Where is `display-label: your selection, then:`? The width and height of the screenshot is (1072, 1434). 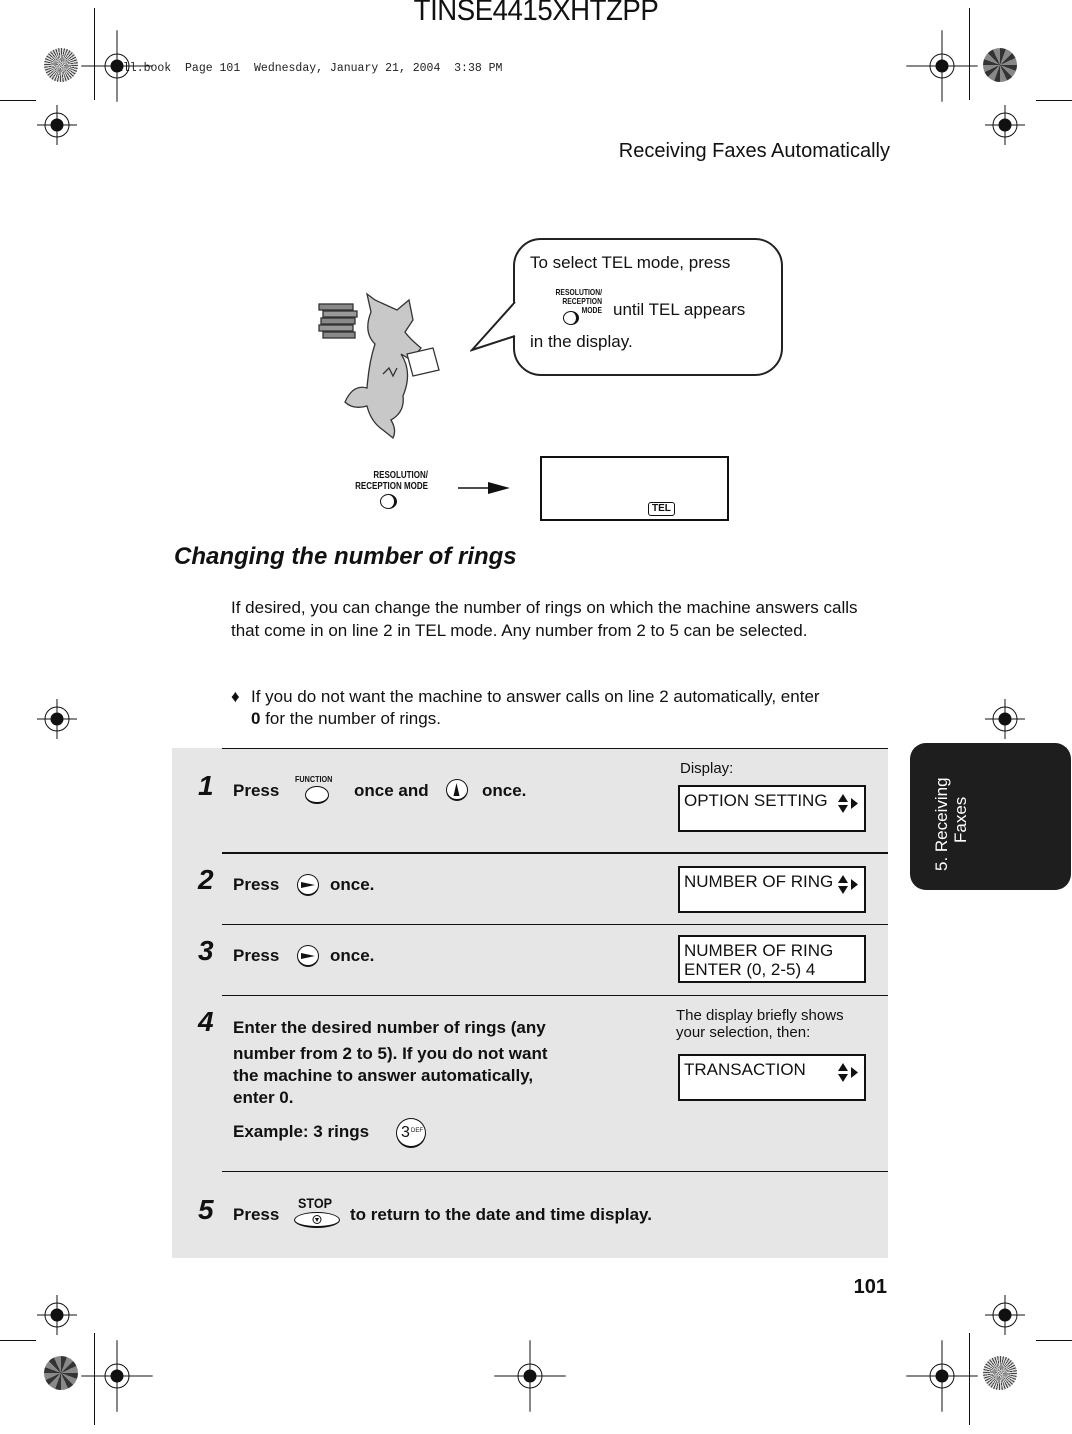 display-label: your selection, then: is located at coordinates (743, 1032).